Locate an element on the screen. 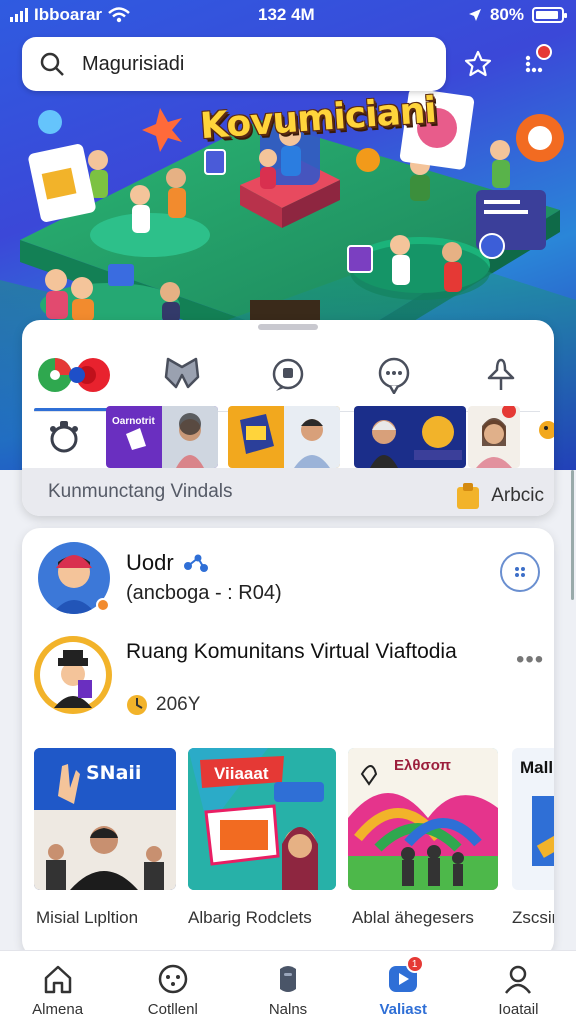  post-meta: 206Y is located at coordinates (163, 705).